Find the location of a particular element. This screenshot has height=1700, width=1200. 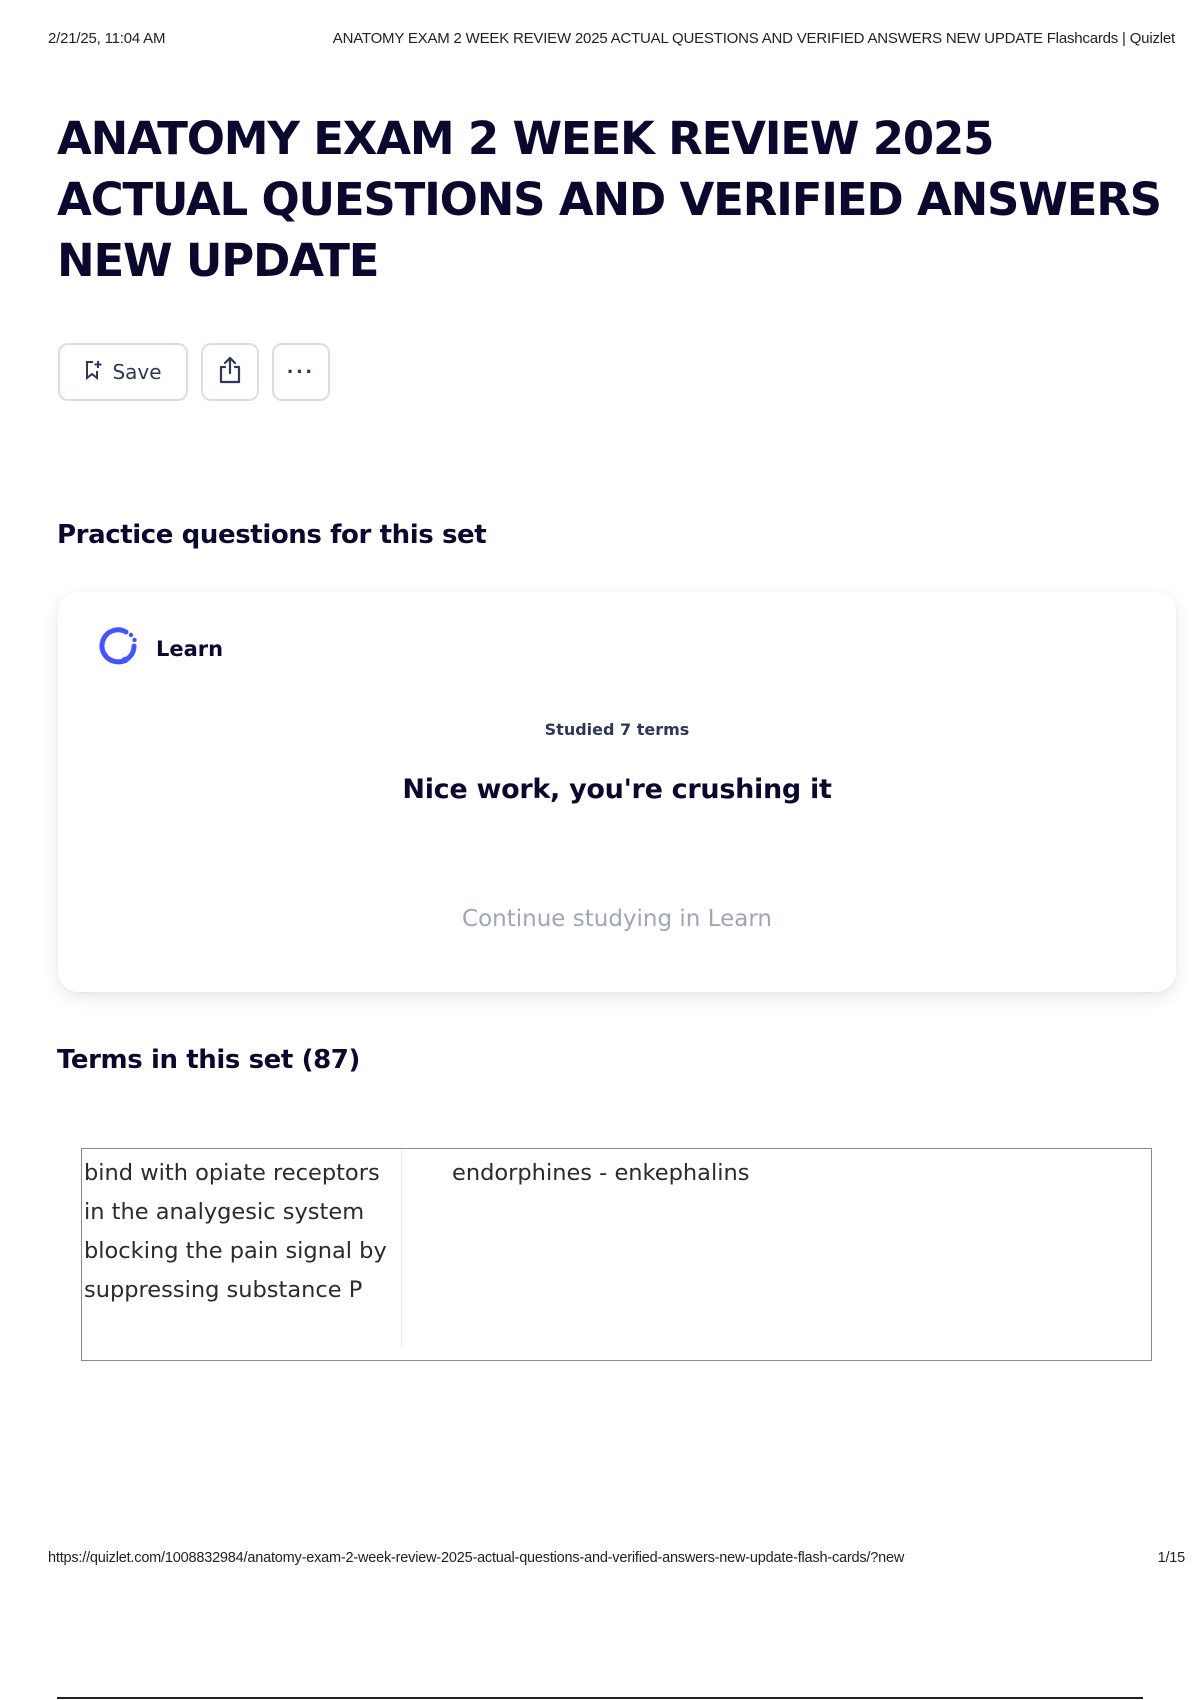

share-icon is located at coordinates (230, 372).